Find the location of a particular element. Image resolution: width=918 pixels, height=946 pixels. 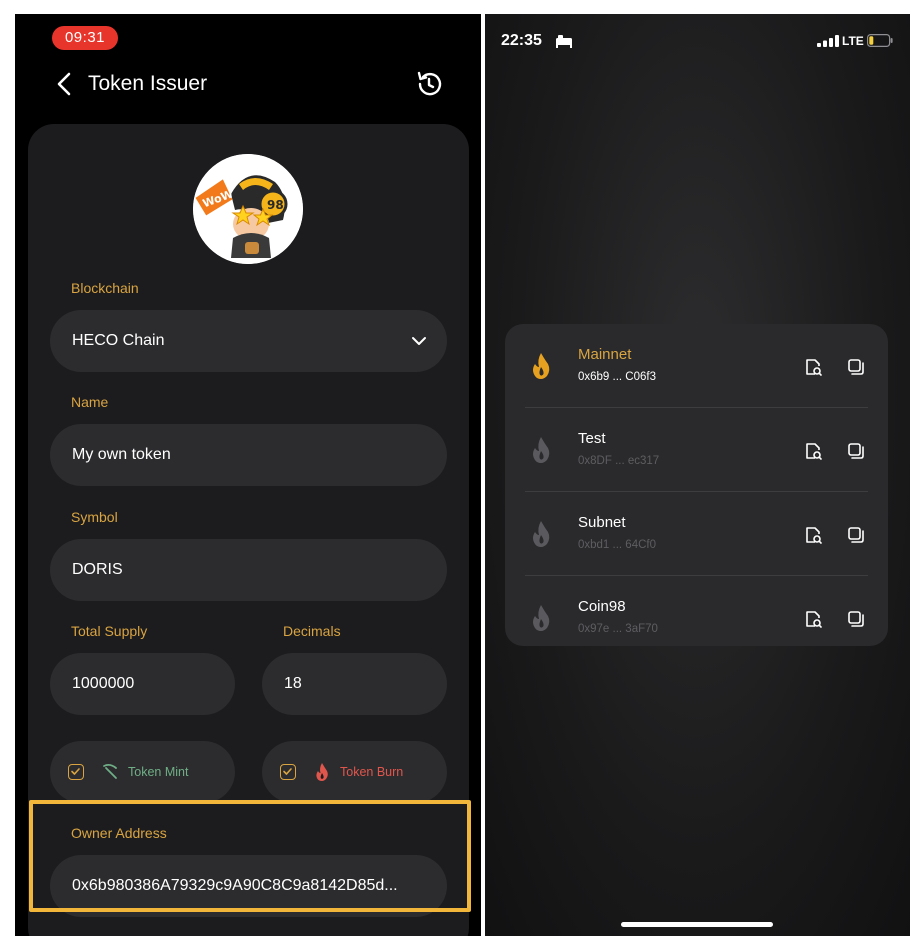

network-name: Coin98 is located at coordinates (602, 606).